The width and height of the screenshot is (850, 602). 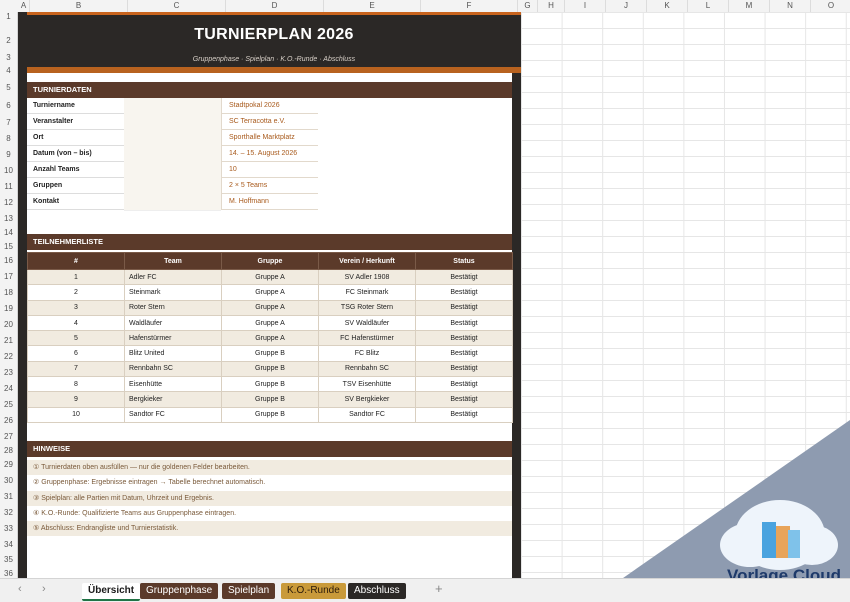 I want to click on sheet-tab: K.O.-Runde, so click(x=313, y=591).